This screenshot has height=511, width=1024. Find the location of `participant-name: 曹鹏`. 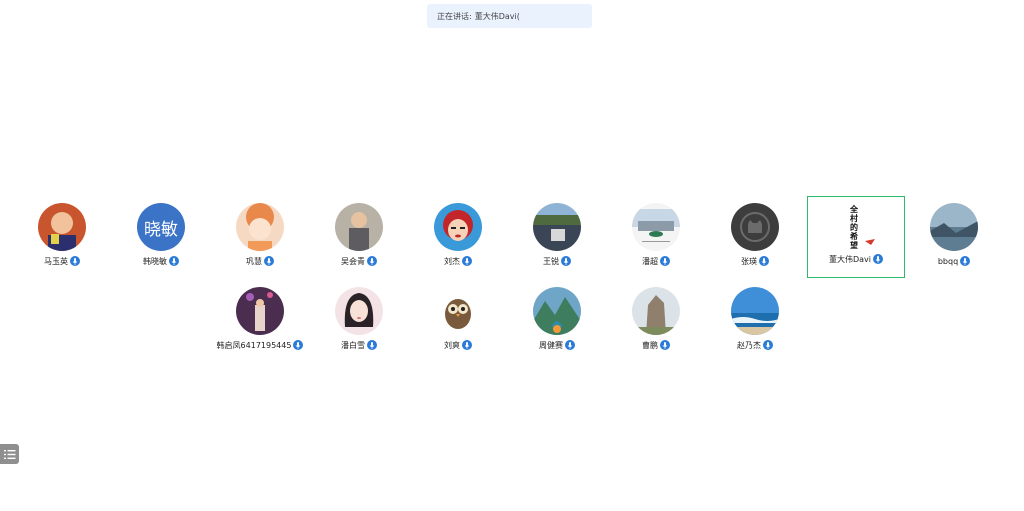

participant-name: 曹鹏 is located at coordinates (650, 345).